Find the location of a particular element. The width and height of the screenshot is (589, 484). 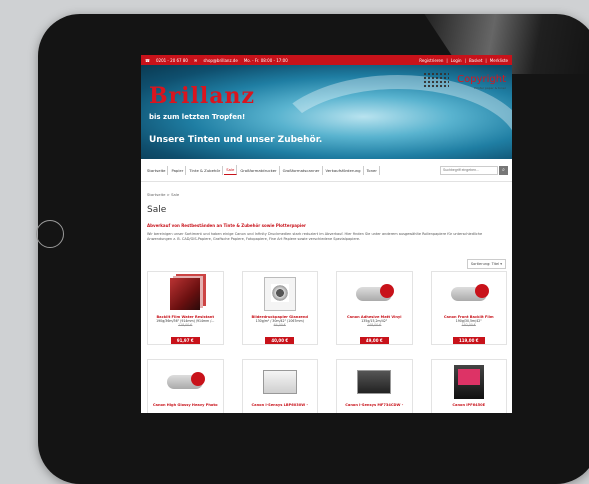

logo-dots-icon is located at coordinates (436, 79).